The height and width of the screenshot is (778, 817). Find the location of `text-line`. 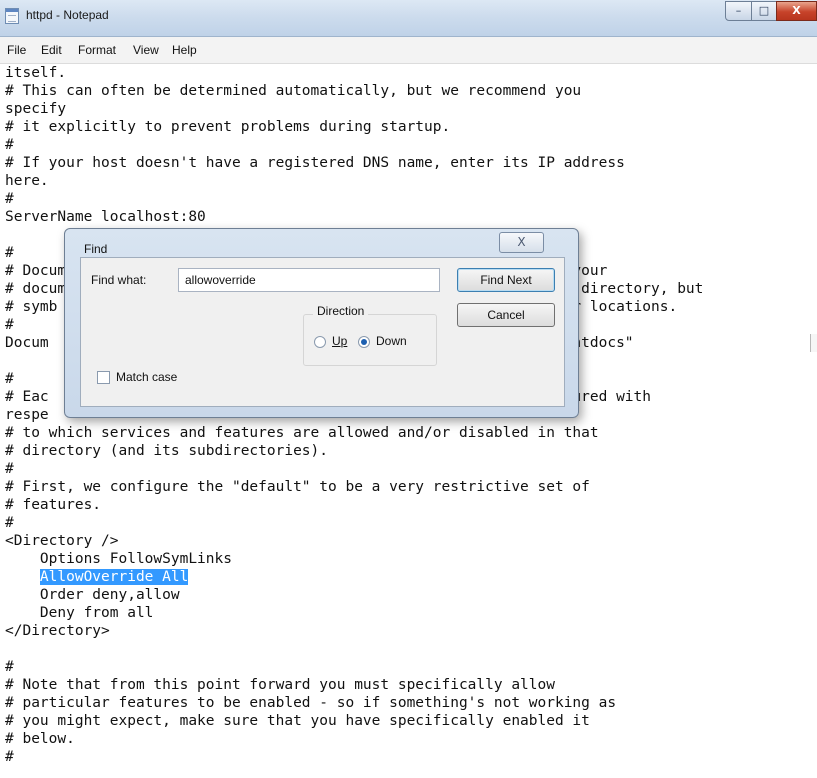

text-line is located at coordinates (354, 649).